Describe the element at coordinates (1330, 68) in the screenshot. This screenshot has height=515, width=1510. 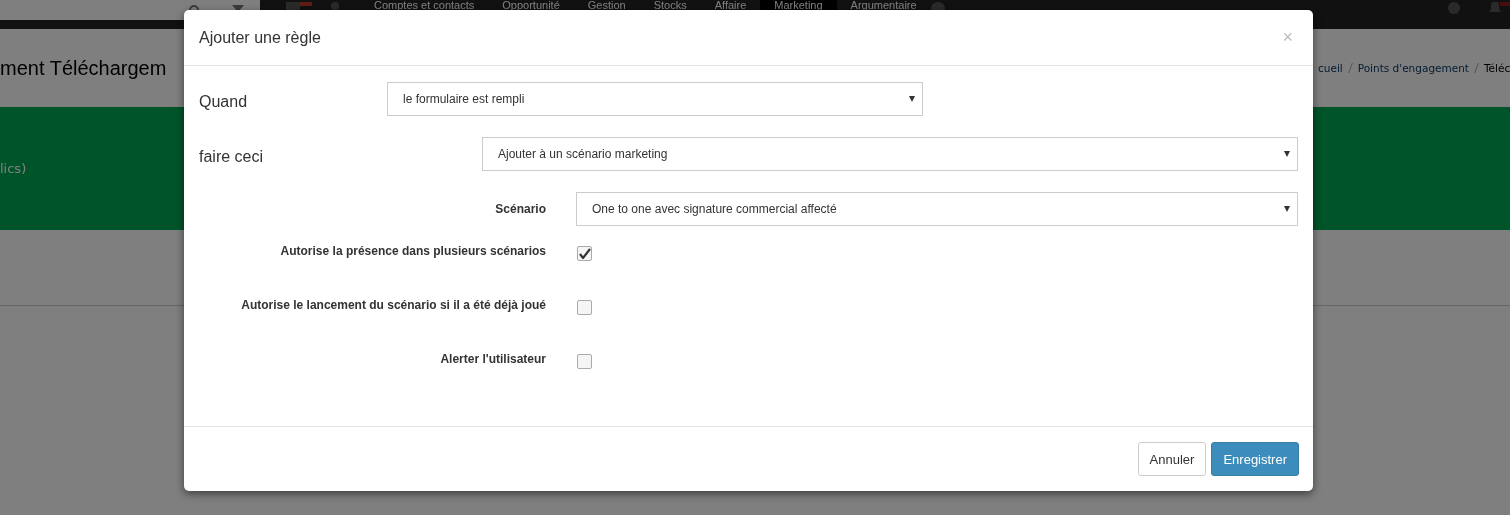
I see `breadcrumb-item: cueil` at that location.